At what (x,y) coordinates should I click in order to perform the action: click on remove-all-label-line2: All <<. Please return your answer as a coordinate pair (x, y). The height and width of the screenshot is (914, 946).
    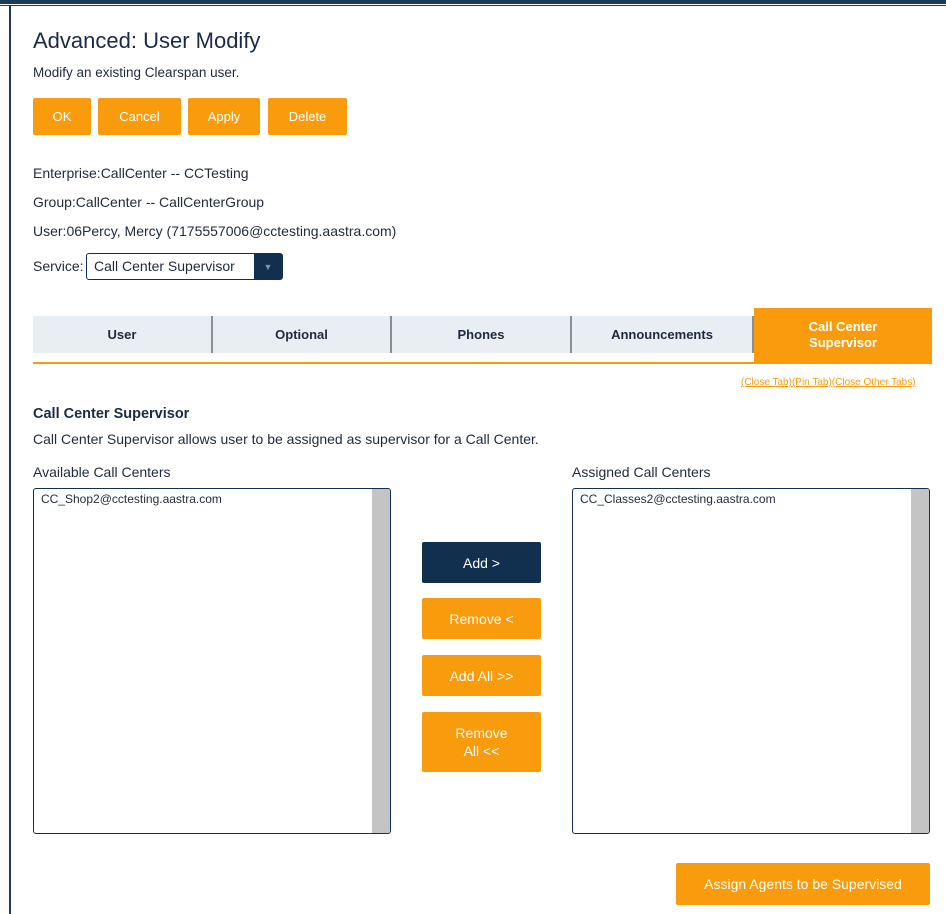
    Looking at the image, I should click on (481, 751).